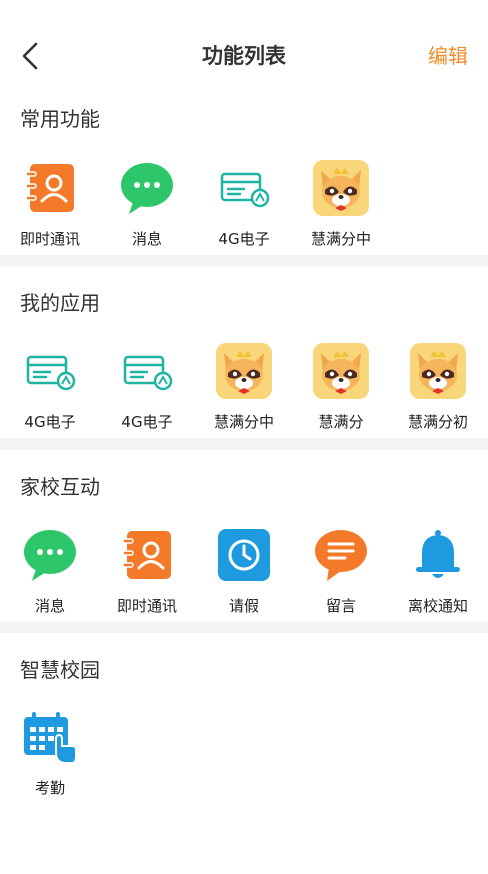  Describe the element at coordinates (60, 670) in the screenshot. I see `section-title-smart-campus: 智慧校园` at that location.